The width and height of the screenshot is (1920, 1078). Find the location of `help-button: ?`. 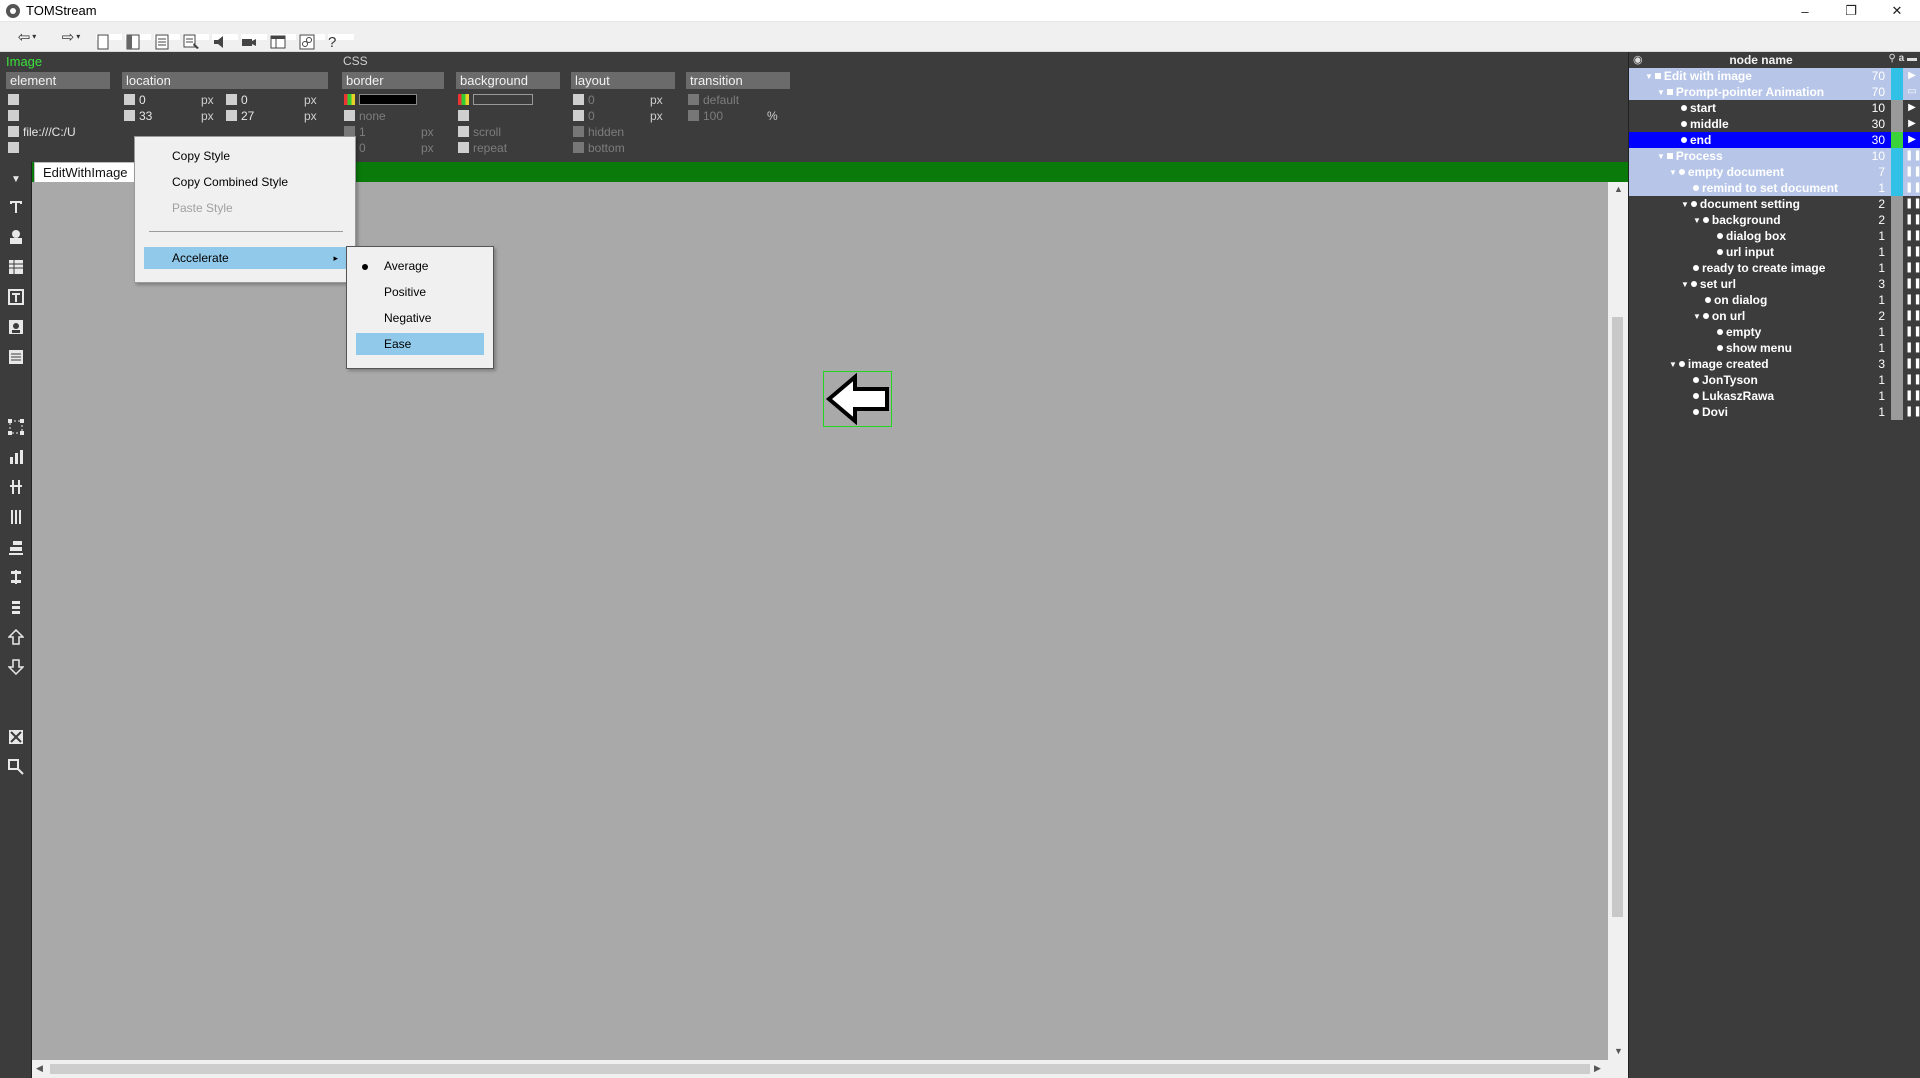

help-button: ? is located at coordinates (341, 42).